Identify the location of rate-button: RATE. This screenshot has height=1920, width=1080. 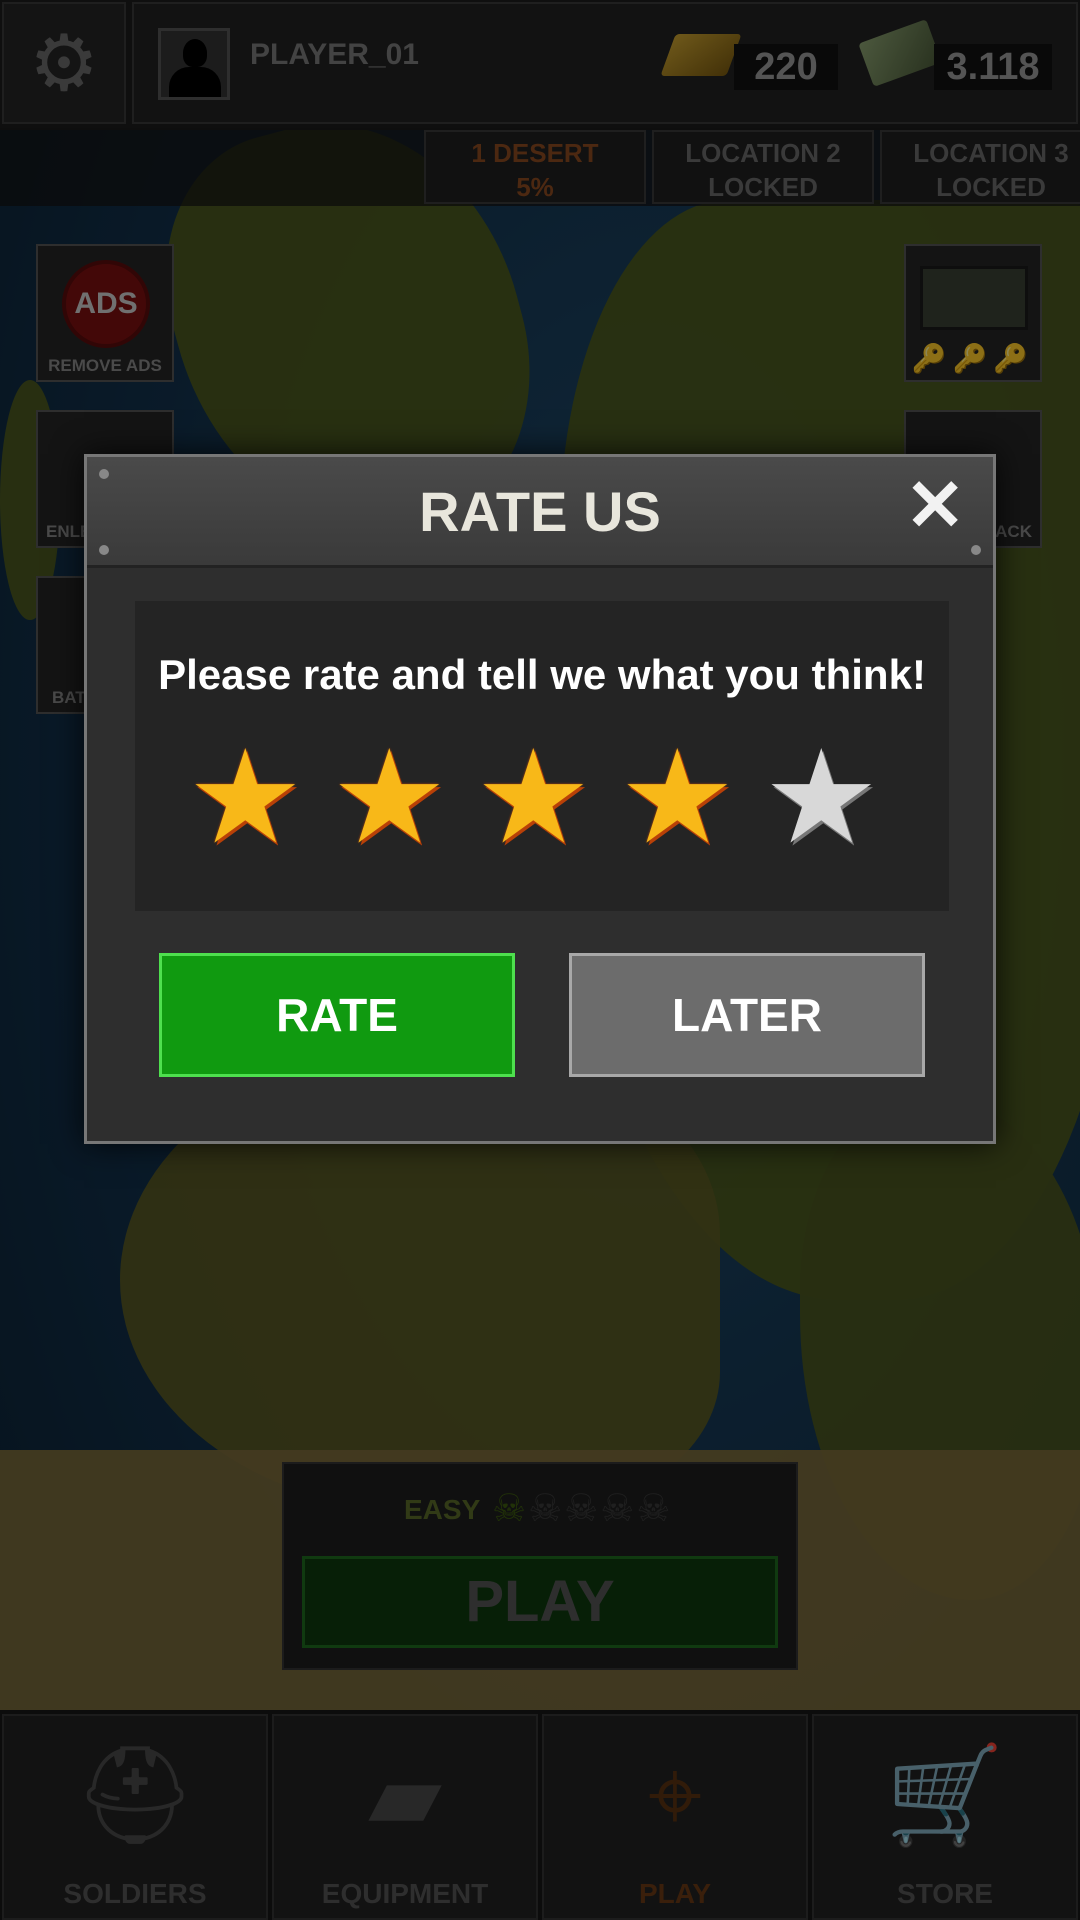
(337, 1015).